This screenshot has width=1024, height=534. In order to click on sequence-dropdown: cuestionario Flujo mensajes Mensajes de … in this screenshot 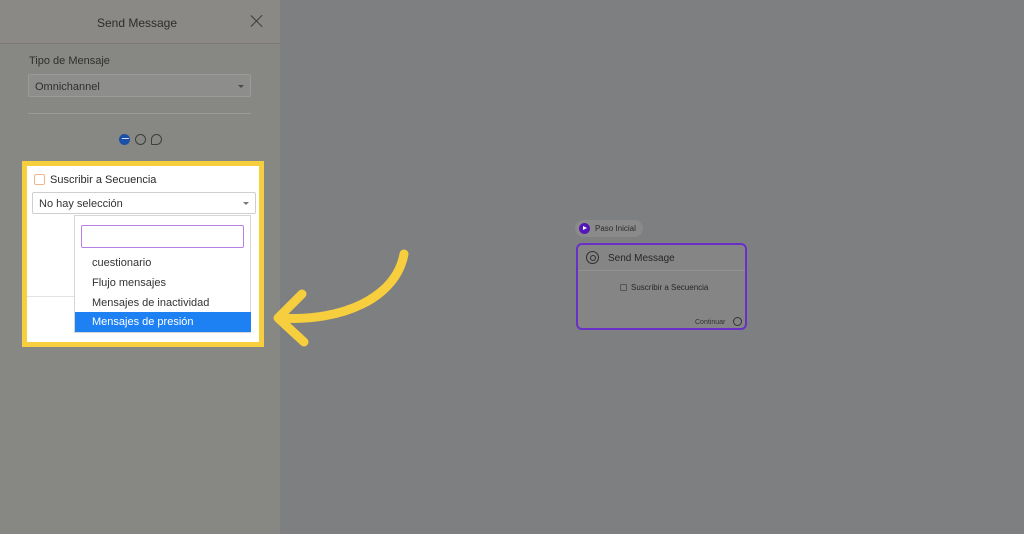, I will do `click(162, 274)`.